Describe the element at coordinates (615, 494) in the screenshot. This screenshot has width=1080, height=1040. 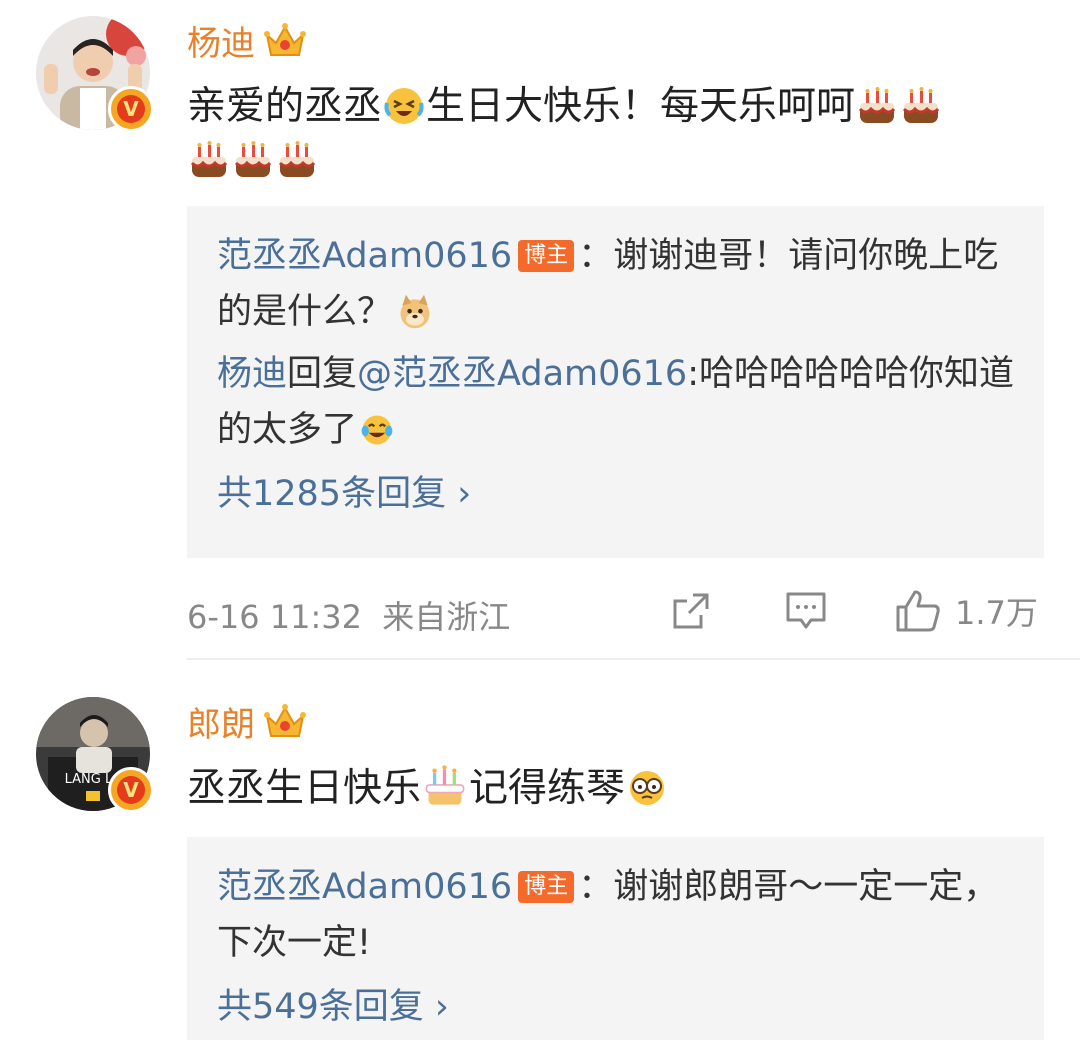
I see `more-replies-link: 共1285条回复 ›` at that location.